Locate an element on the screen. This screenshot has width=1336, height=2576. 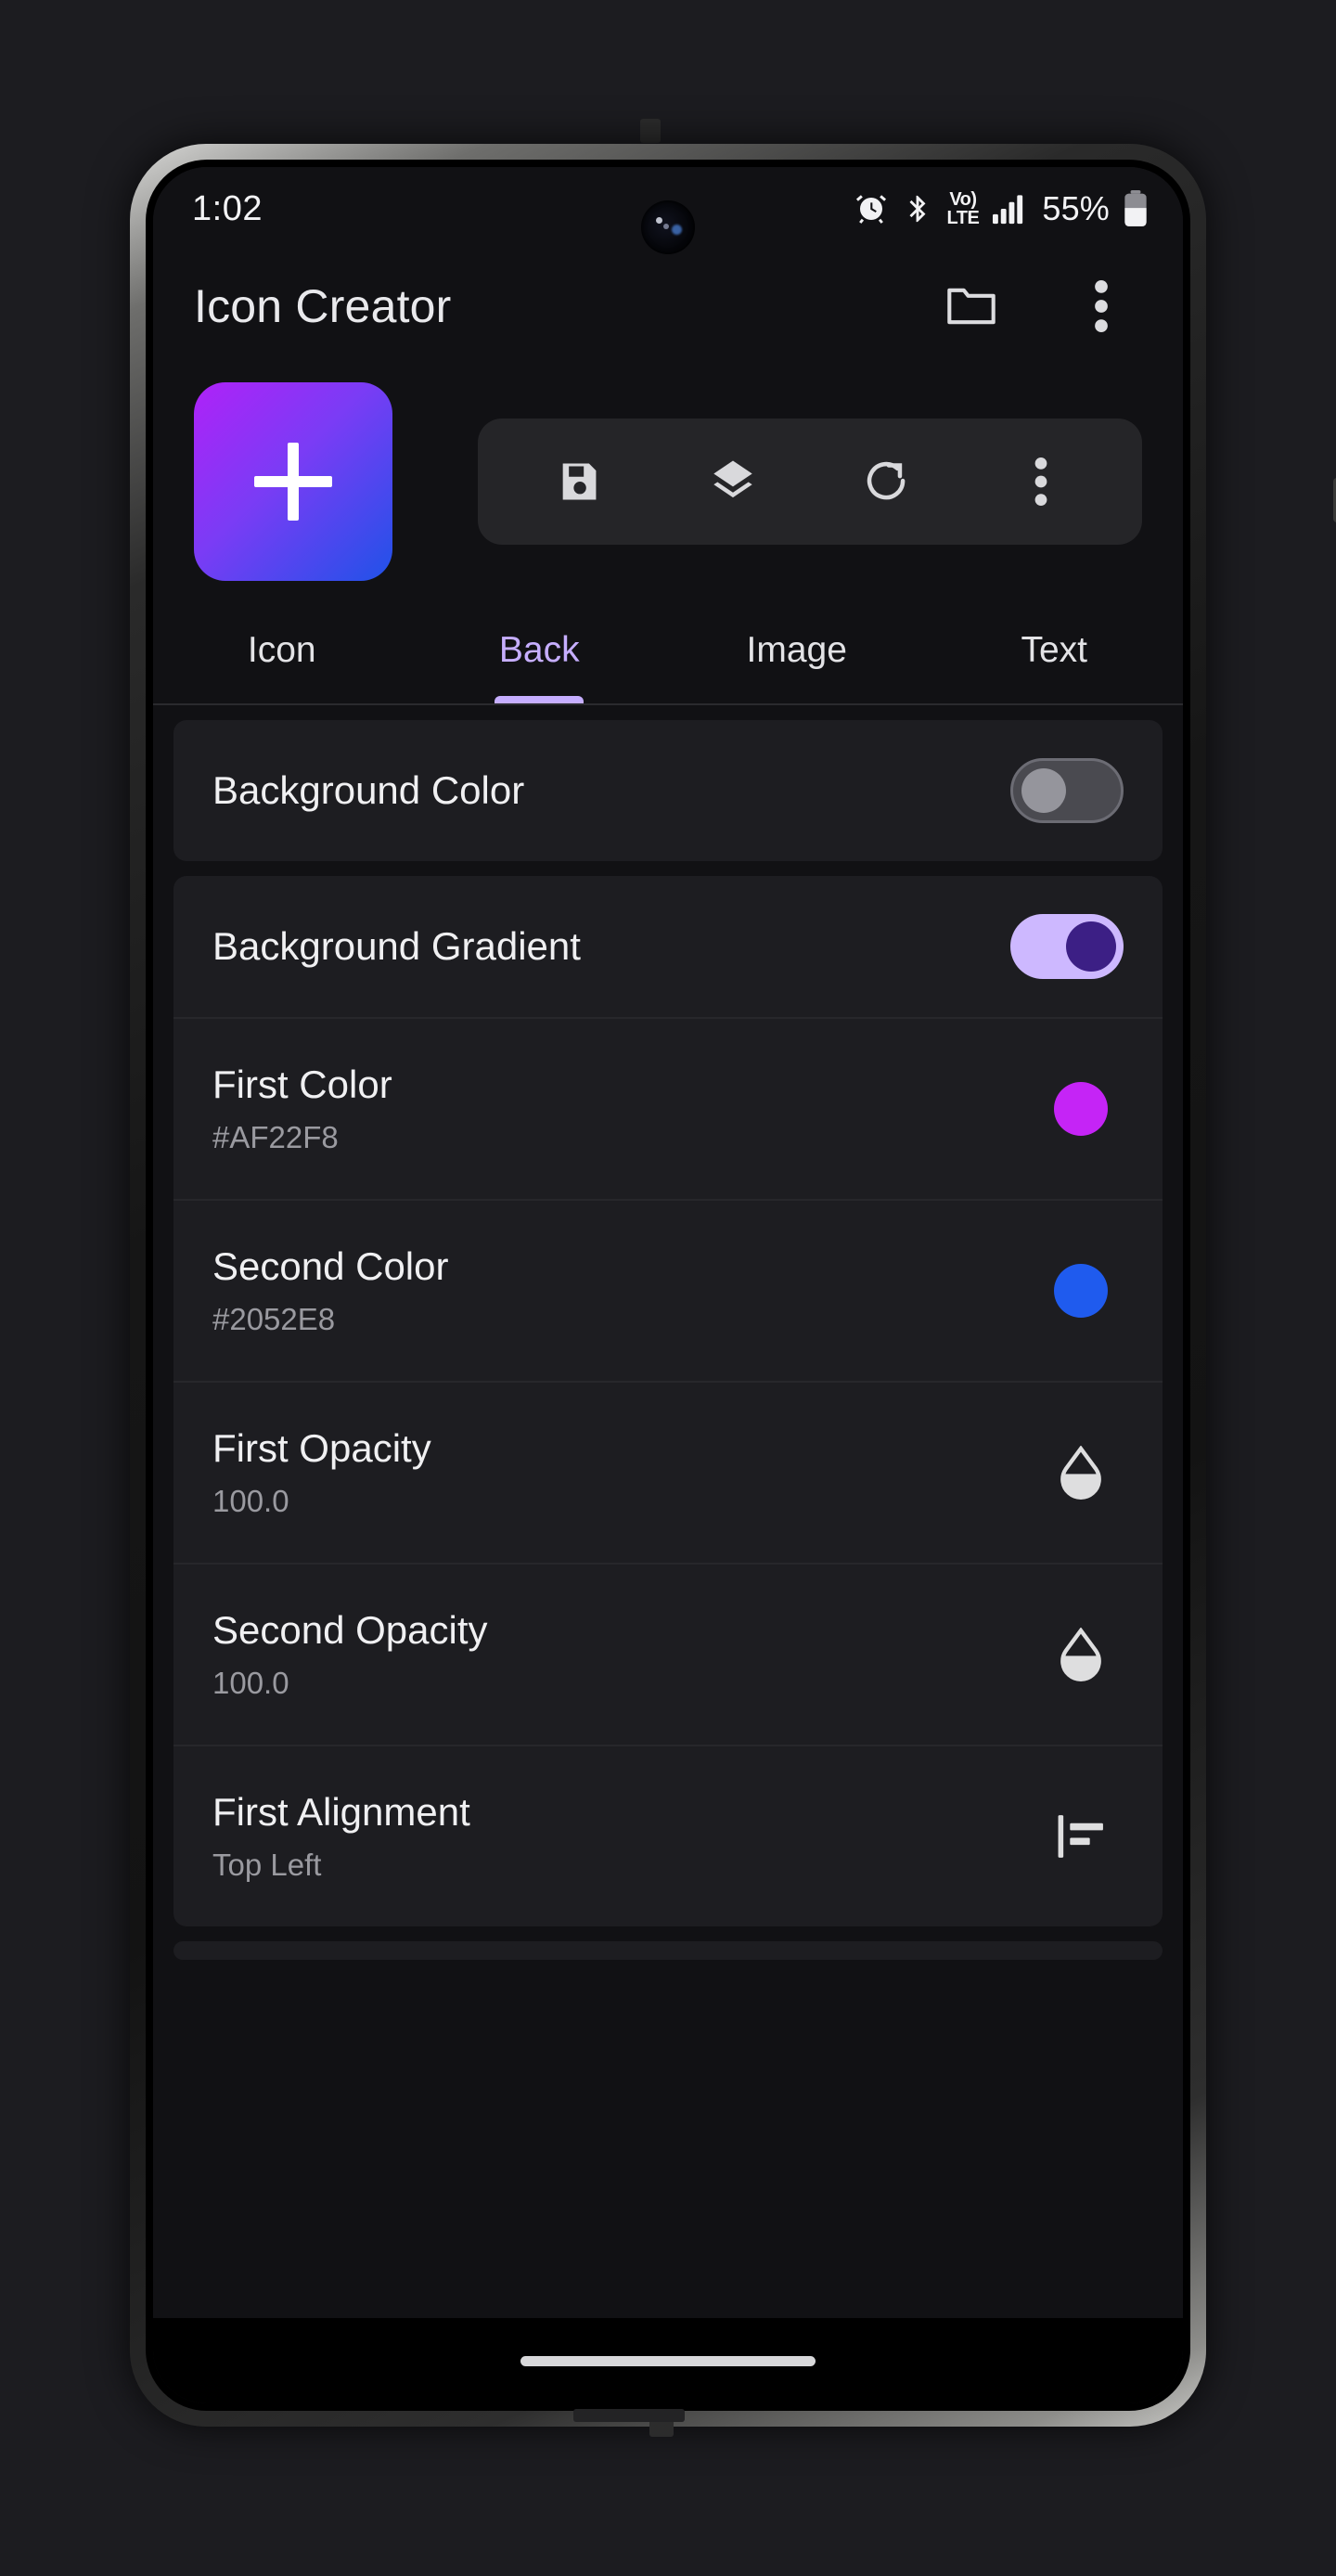
second-opacity-control is located at coordinates (1081, 1655).